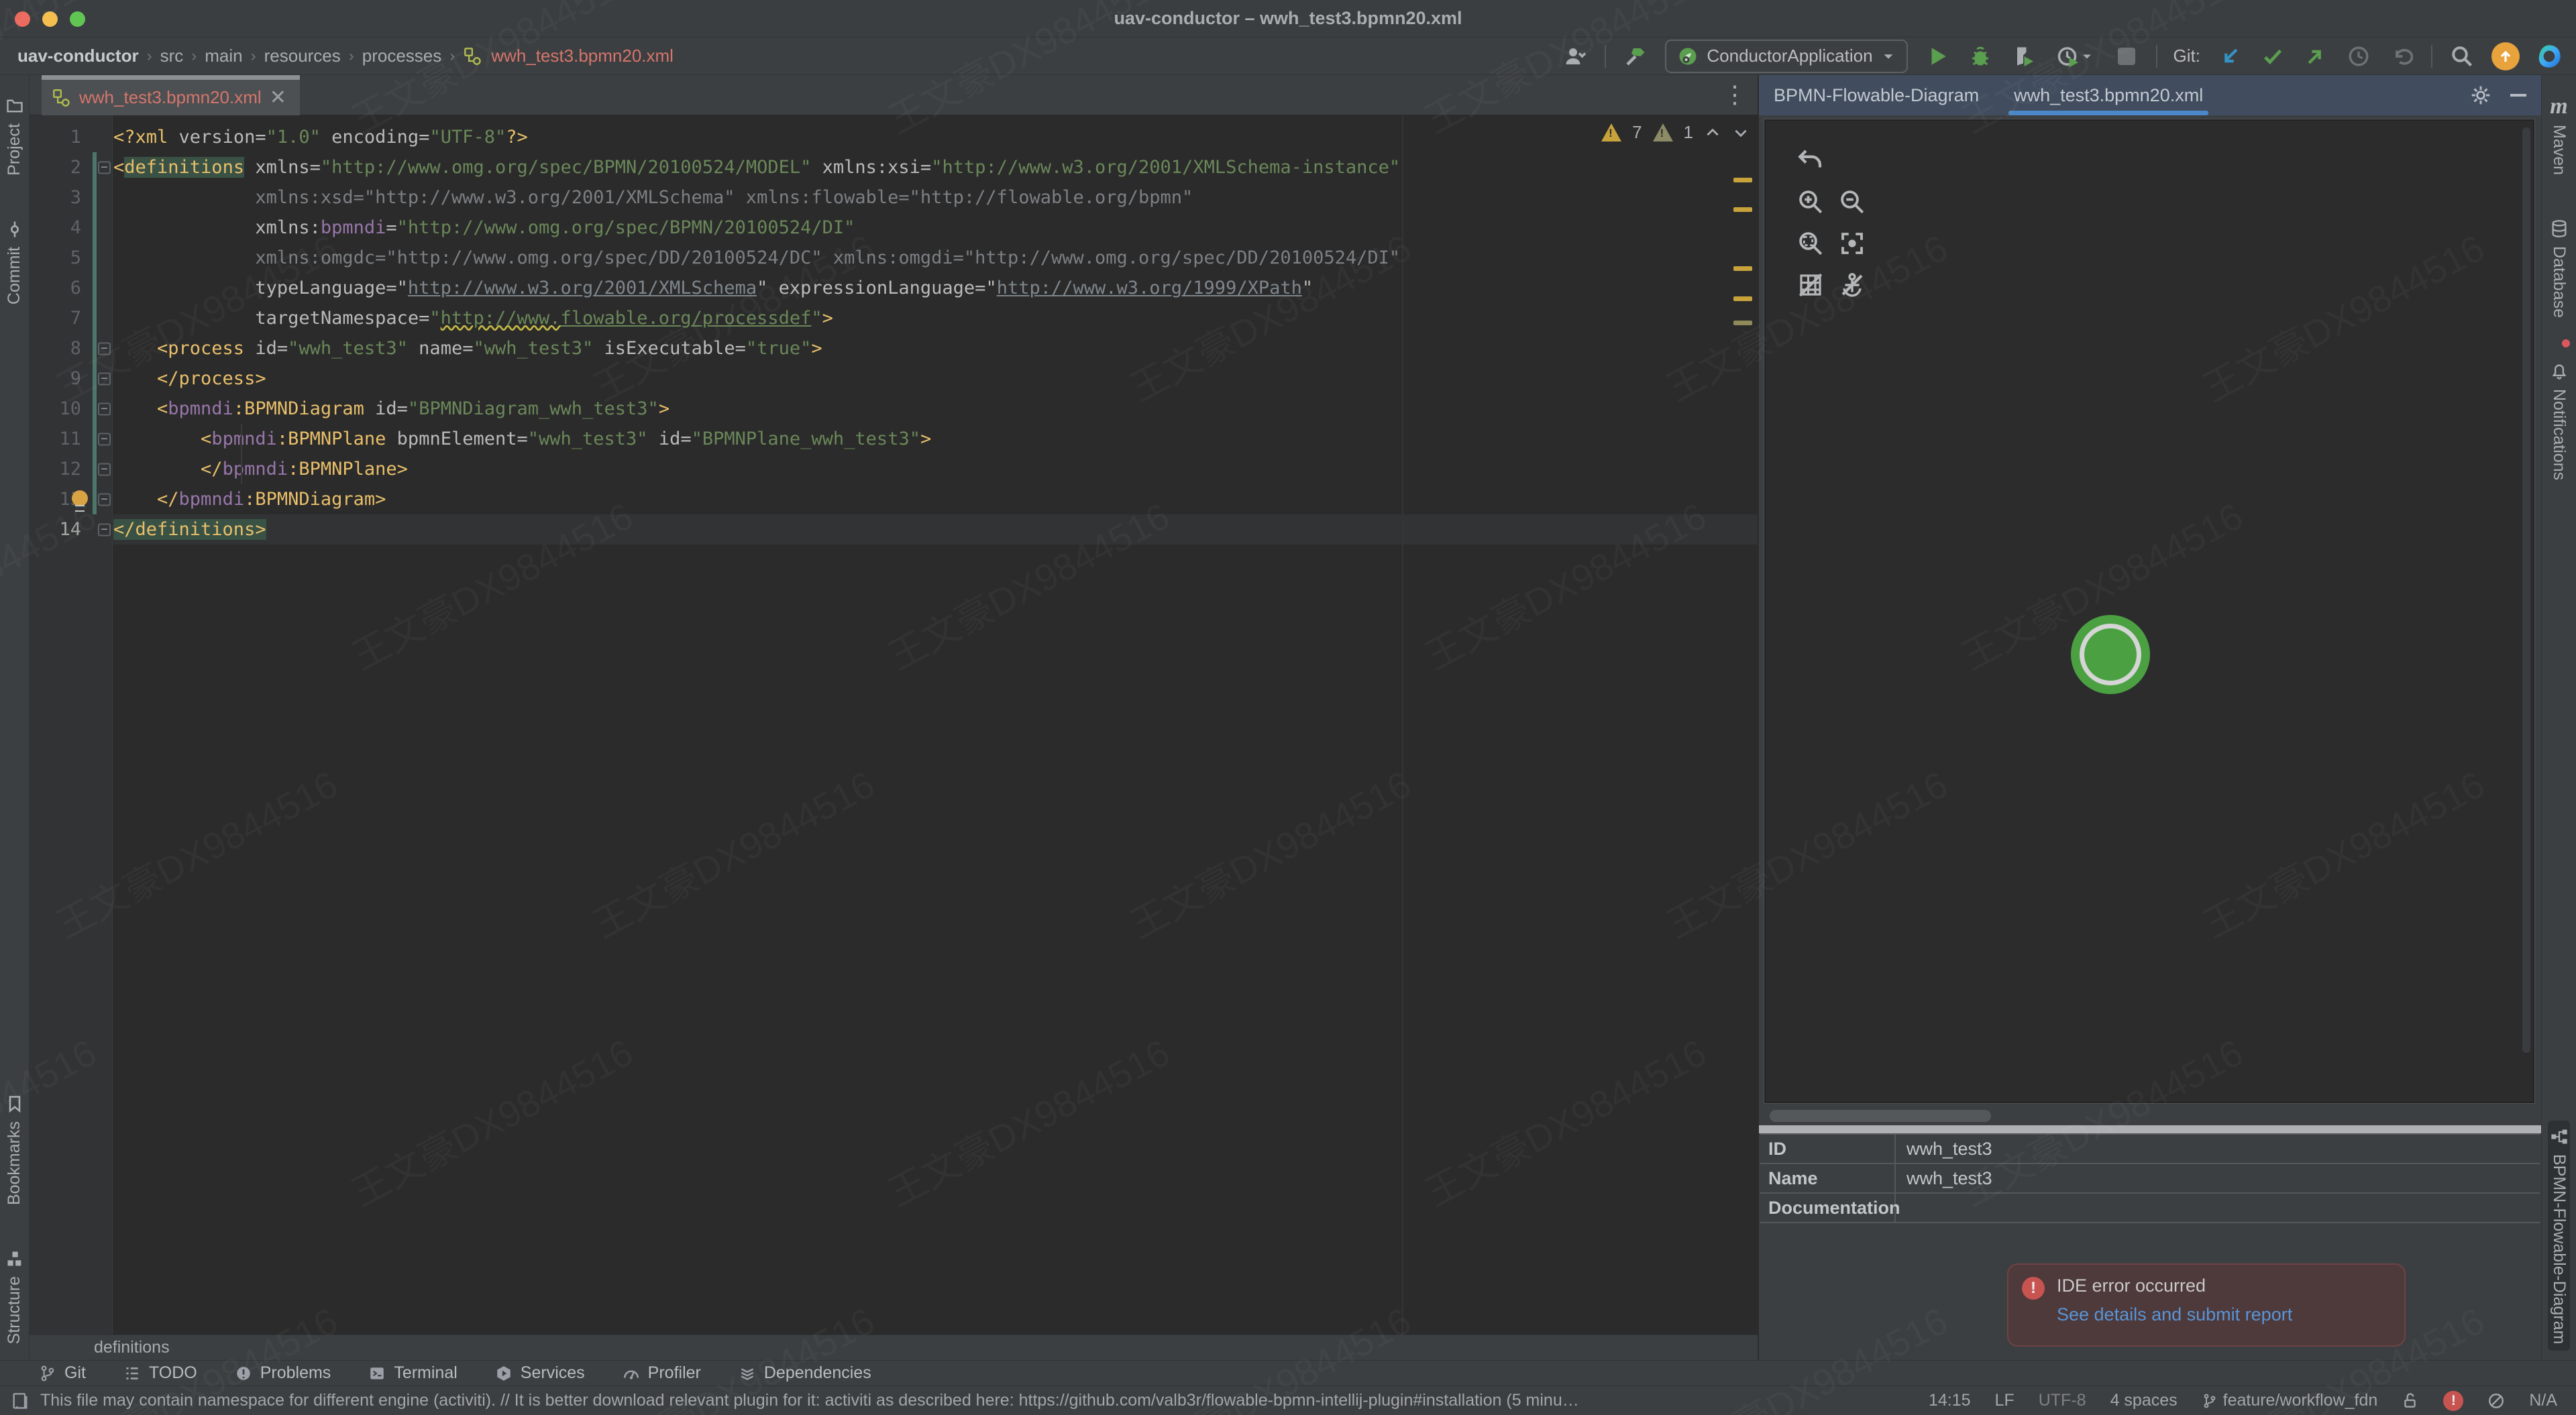  What do you see at coordinates (582, 56) in the screenshot?
I see `breadcrumb-file: wwh_test3.bpmn20.xml` at bounding box center [582, 56].